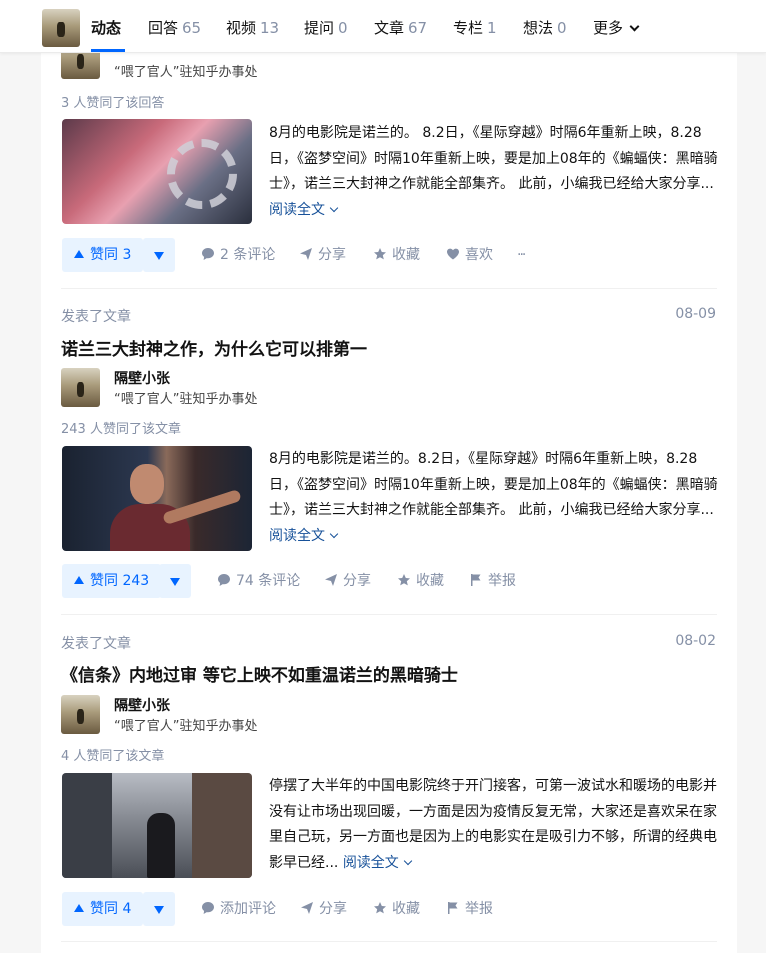  I want to click on tab-pins: 想法 0, so click(545, 27).